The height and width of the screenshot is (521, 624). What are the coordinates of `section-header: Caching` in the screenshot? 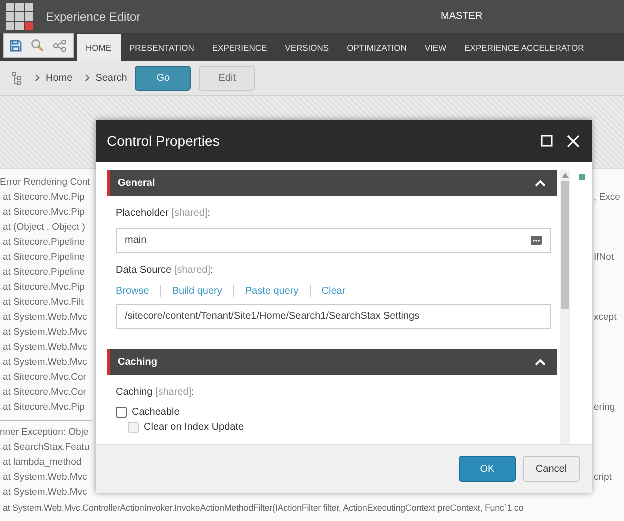 It's located at (332, 362).